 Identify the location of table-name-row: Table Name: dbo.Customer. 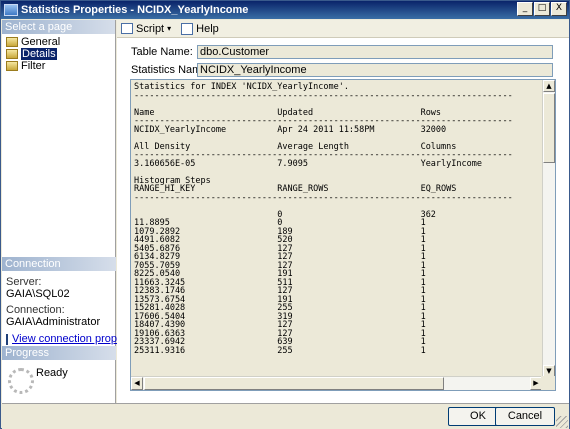
(342, 52).